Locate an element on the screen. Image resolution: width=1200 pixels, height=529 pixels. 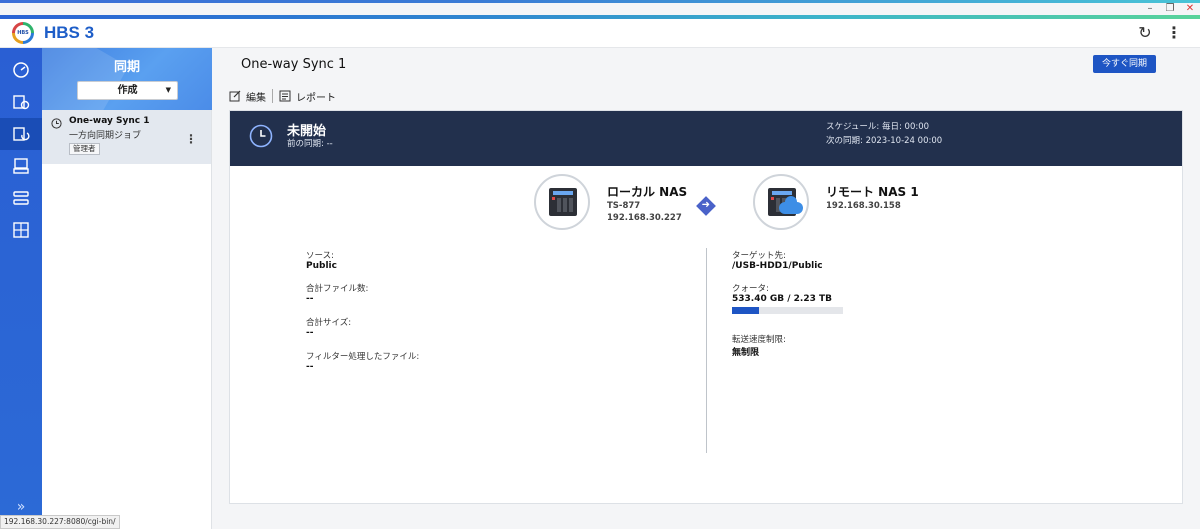
total-size-value: -- is located at coordinates (310, 333).